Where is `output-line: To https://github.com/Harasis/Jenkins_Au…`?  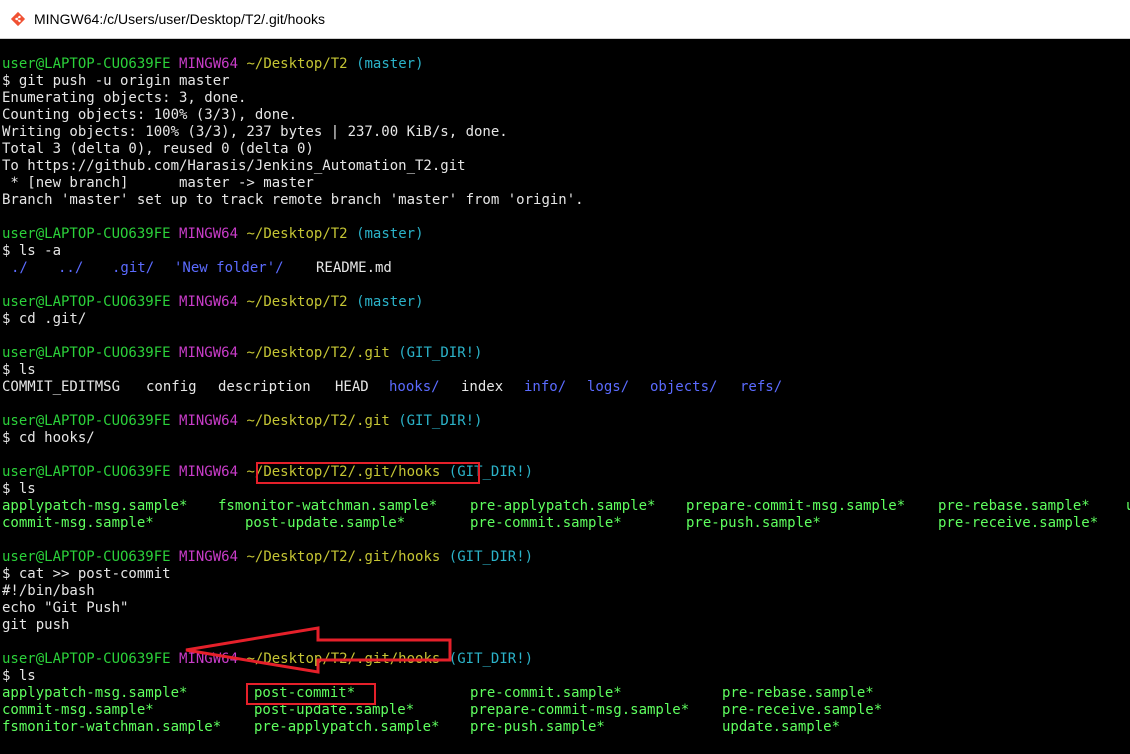 output-line: To https://github.com/Harasis/Jenkins_Au… is located at coordinates (234, 166).